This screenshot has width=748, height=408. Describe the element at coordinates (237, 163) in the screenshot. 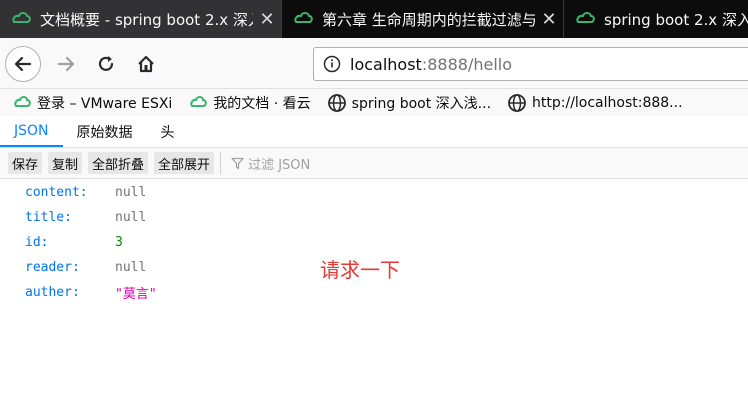

I see `filter-icon` at that location.